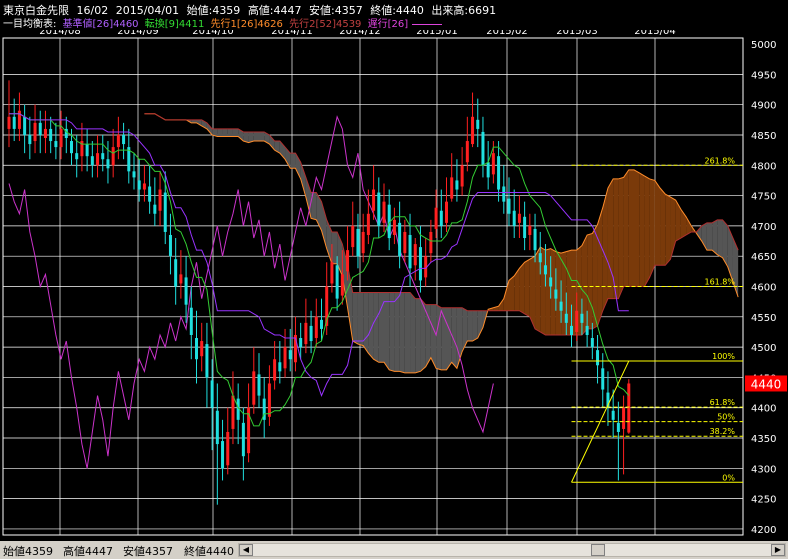  What do you see at coordinates (763, 45) in the screenshot?
I see `y-tick-label: 5000` at bounding box center [763, 45].